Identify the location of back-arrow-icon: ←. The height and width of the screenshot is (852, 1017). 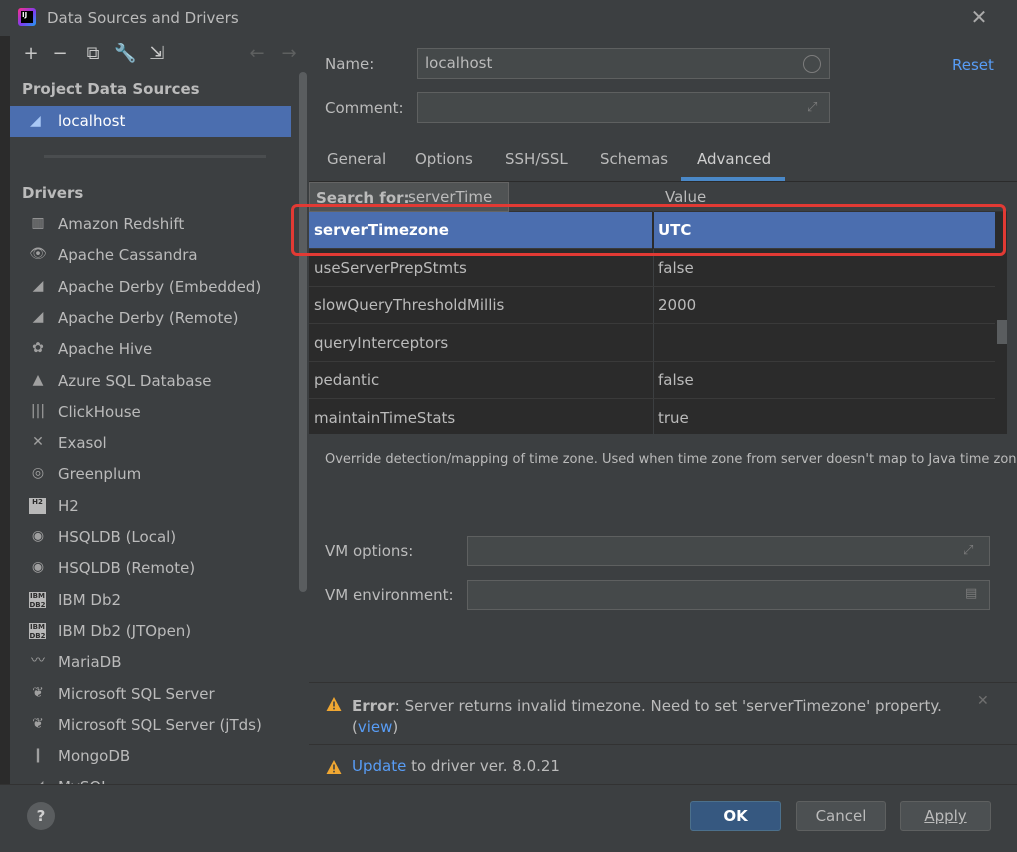
(257, 54).